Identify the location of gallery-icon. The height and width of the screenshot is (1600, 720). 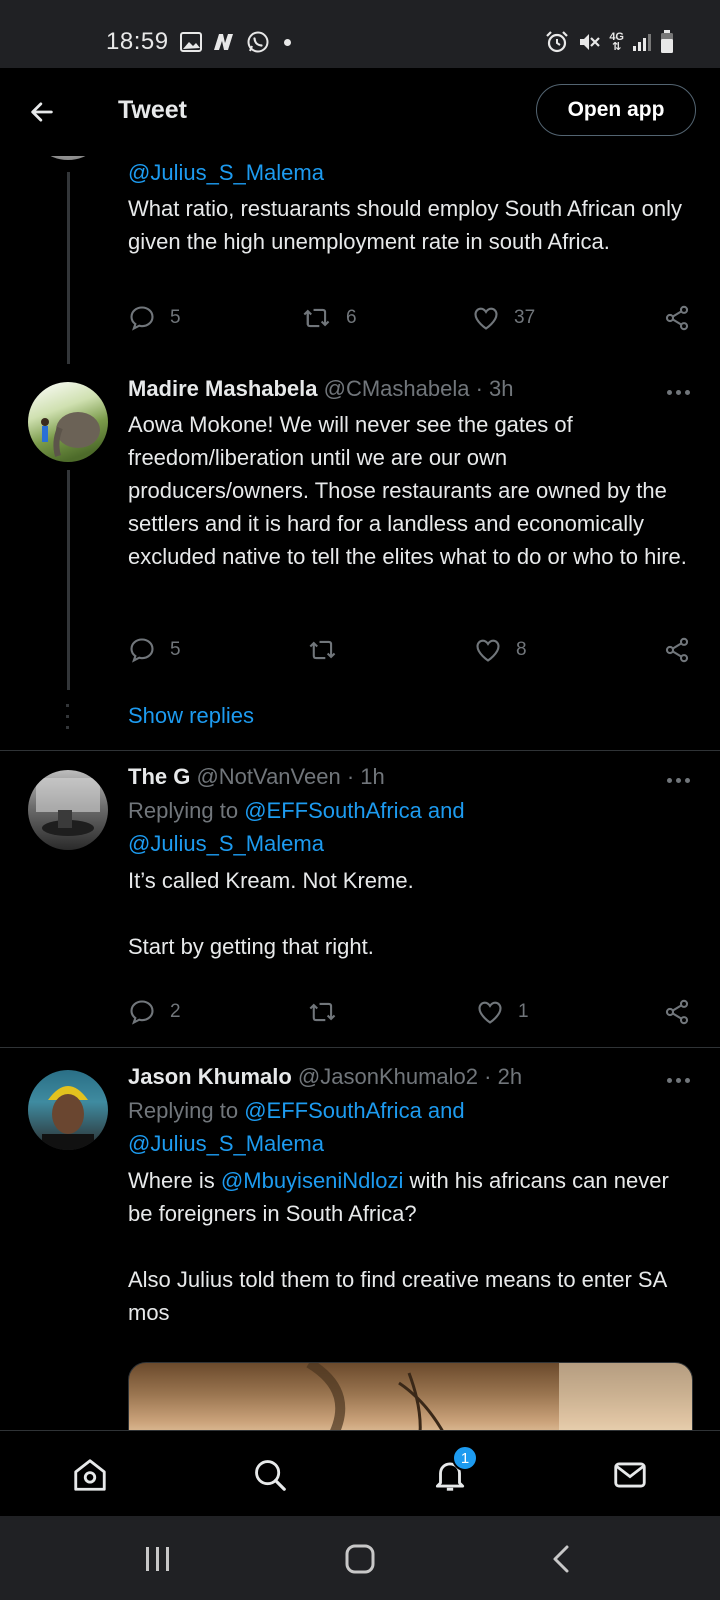
(191, 42).